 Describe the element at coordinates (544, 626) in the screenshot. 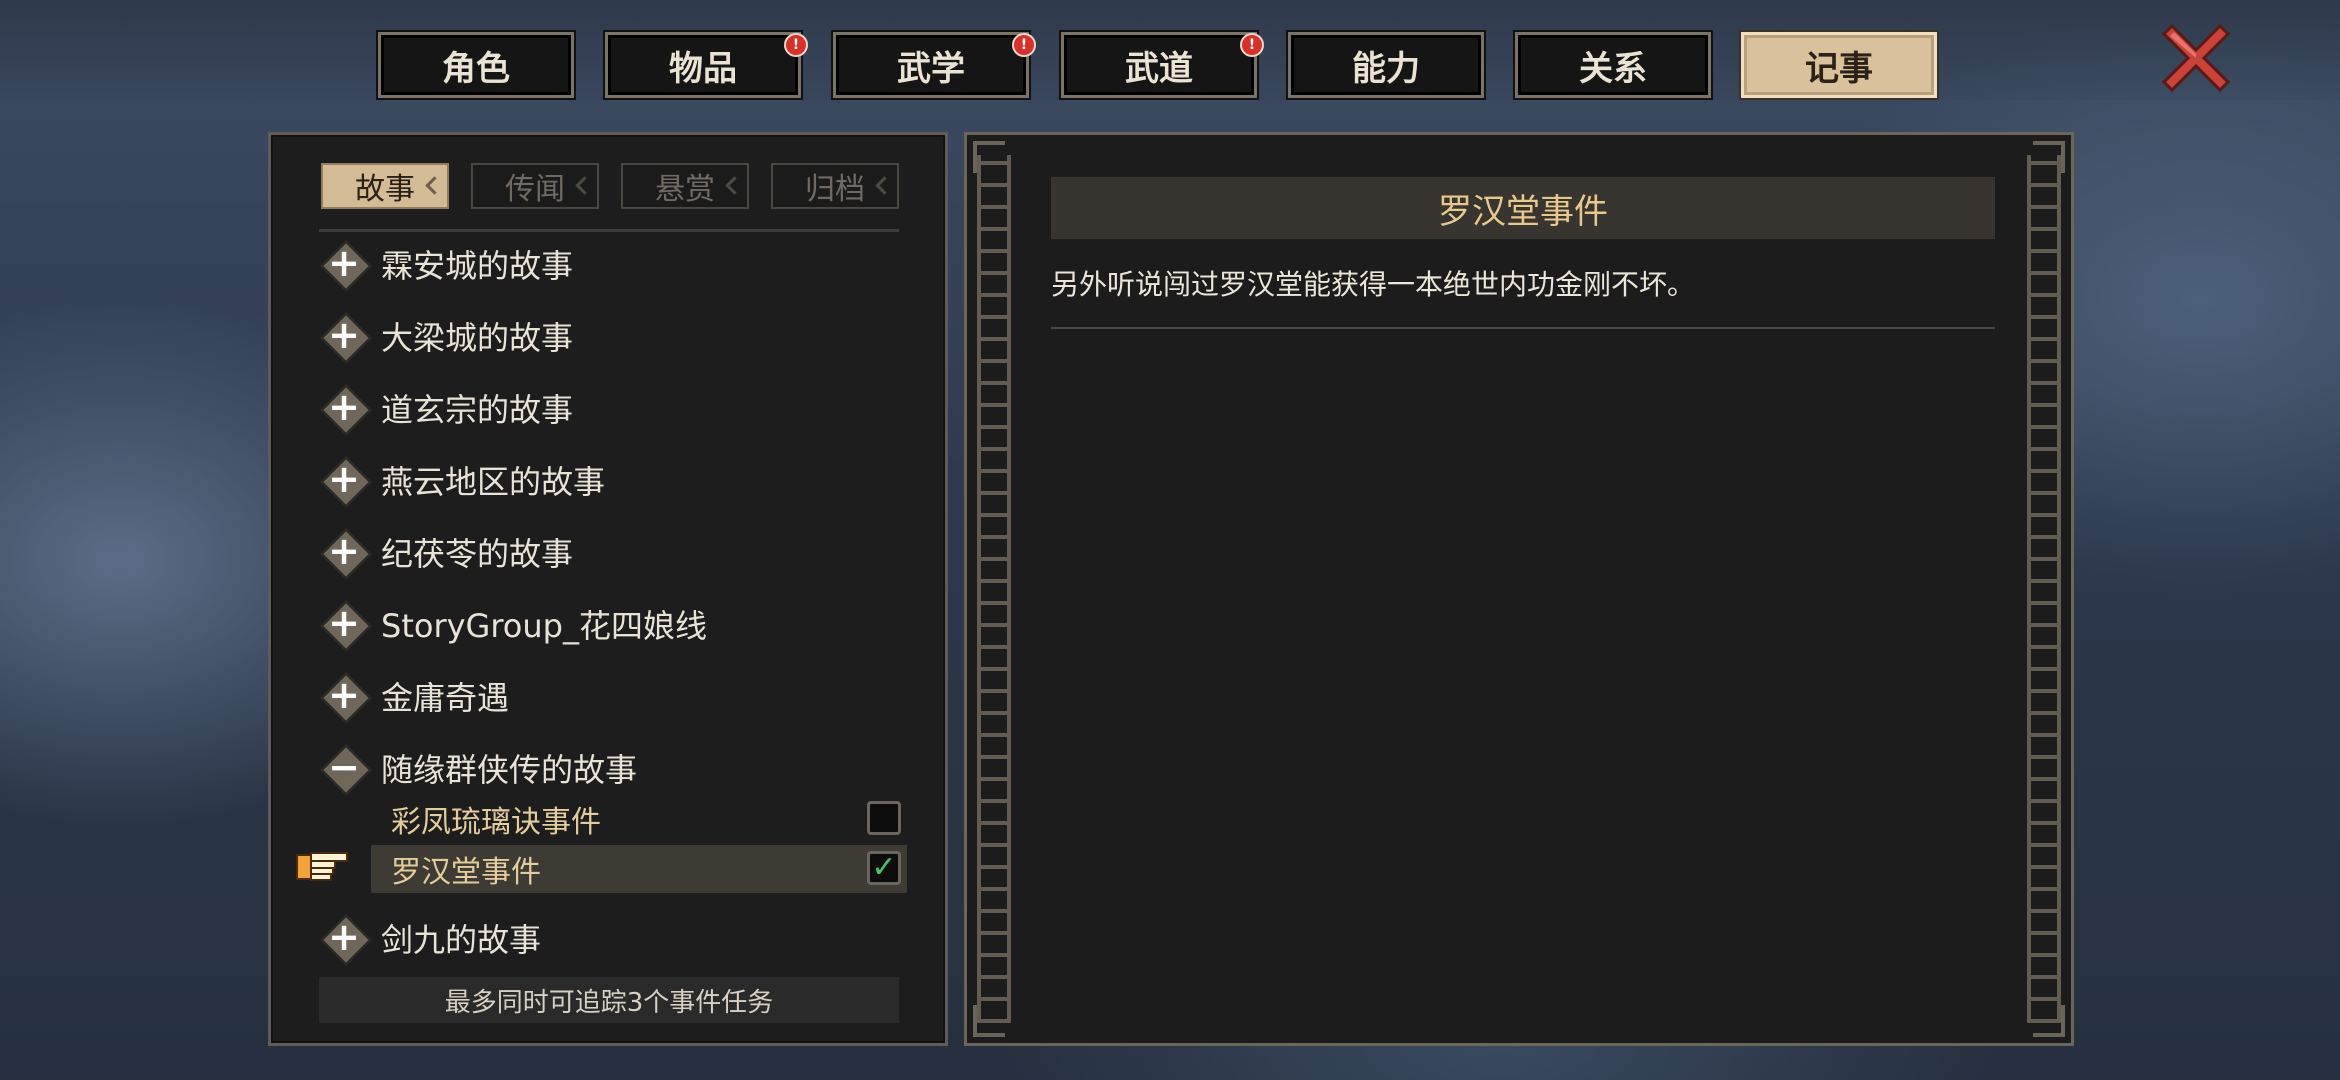

I see `story-group-label: StoryGroup_花四娘线` at that location.